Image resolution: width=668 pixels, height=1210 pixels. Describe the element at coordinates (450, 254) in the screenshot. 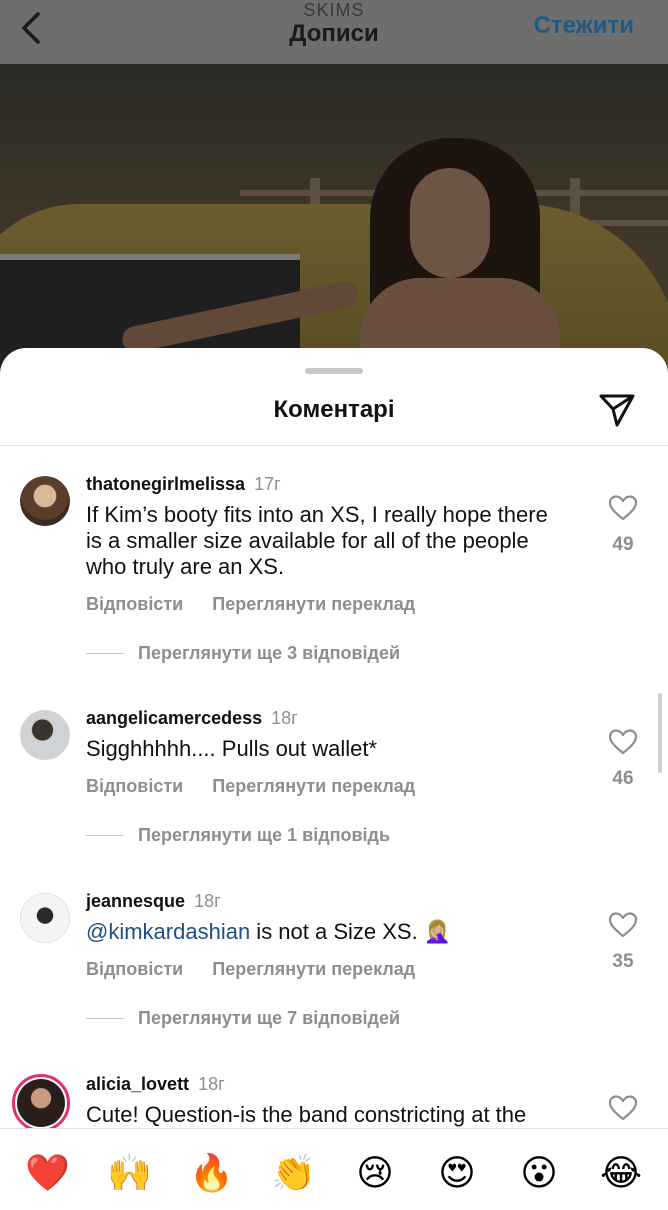

I see `model` at that location.